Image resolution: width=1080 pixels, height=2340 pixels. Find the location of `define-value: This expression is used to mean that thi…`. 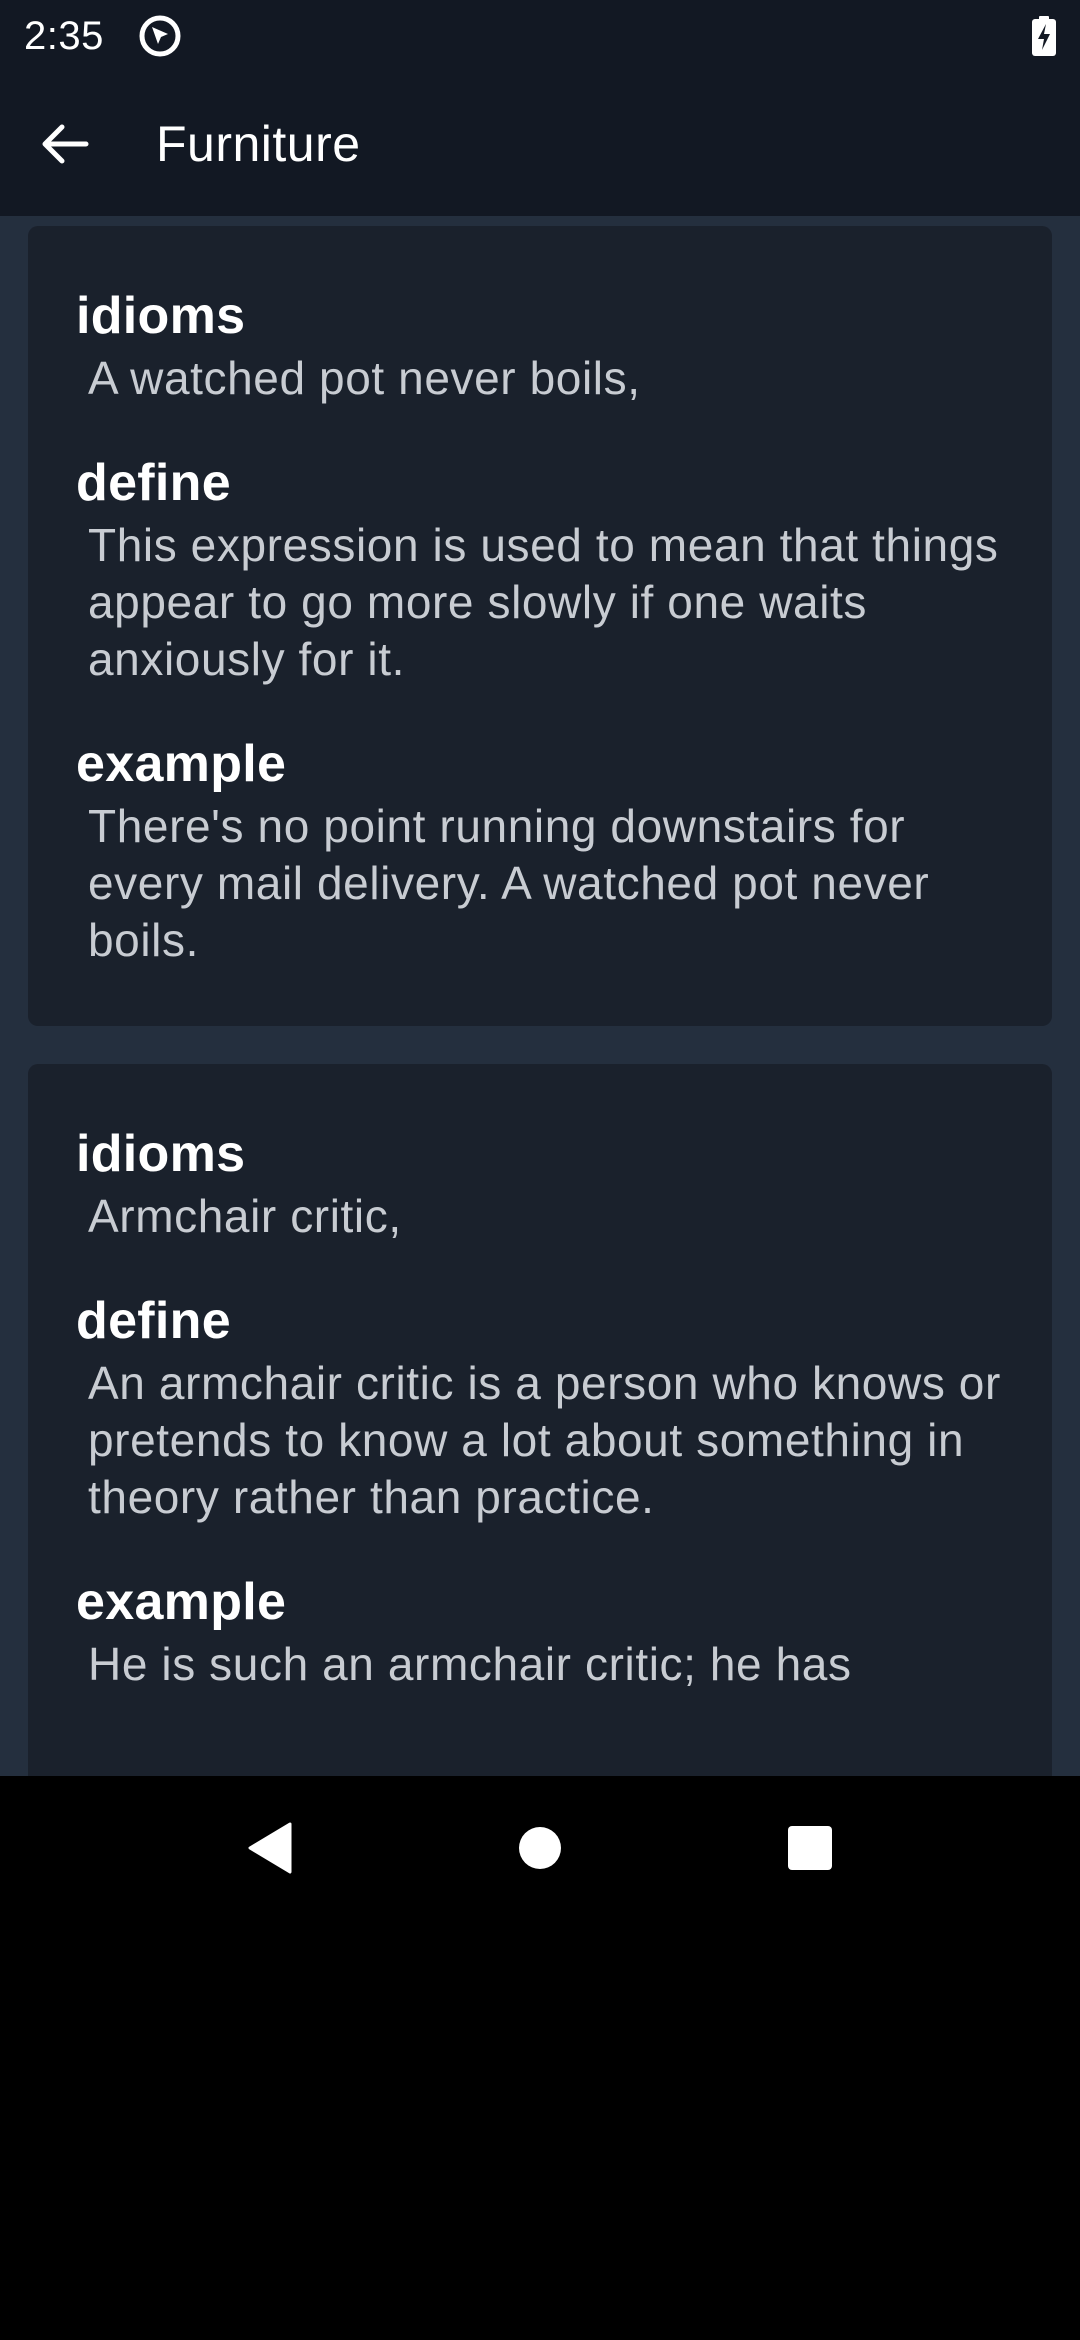

define-value: This expression is used to mean that thi… is located at coordinates (543, 602).